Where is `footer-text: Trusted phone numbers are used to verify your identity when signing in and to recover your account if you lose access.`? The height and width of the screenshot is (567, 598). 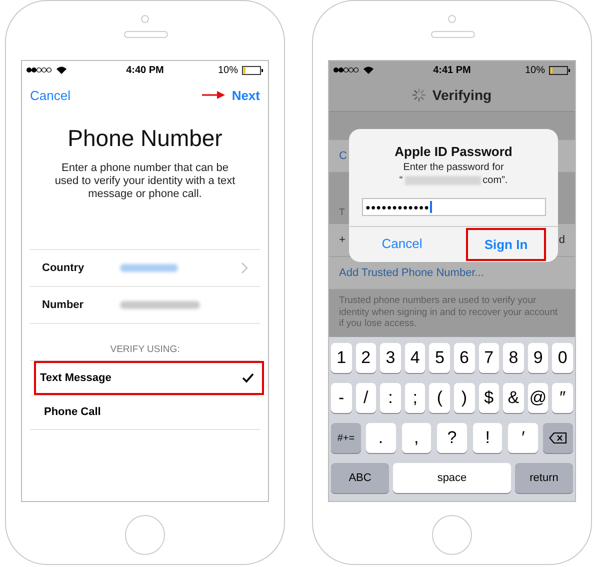
footer-text: Trusted phone numbers are used to verify your identity when signing in and to recover your account if you lose access. is located at coordinates (448, 312).